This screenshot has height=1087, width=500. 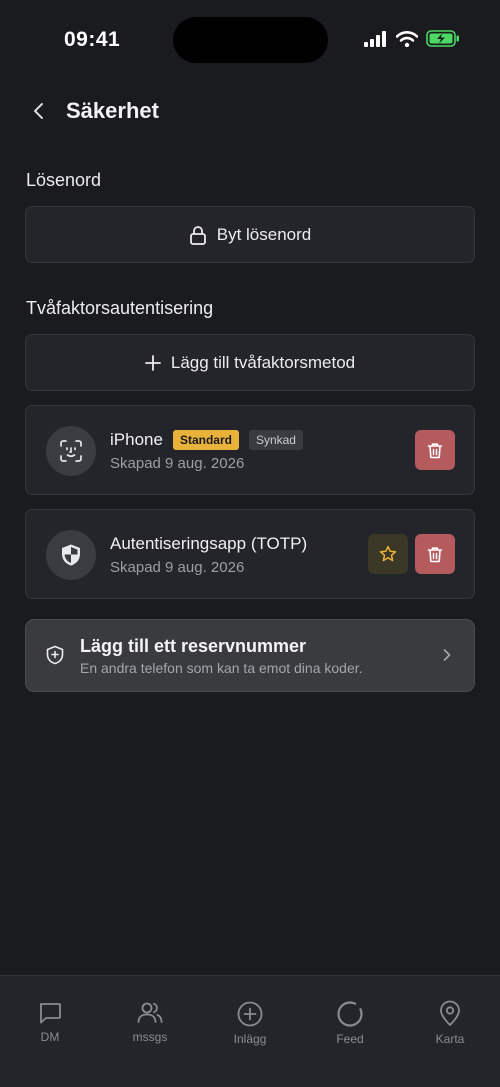 What do you see at coordinates (350, 1014) in the screenshot?
I see `circle-icon` at bounding box center [350, 1014].